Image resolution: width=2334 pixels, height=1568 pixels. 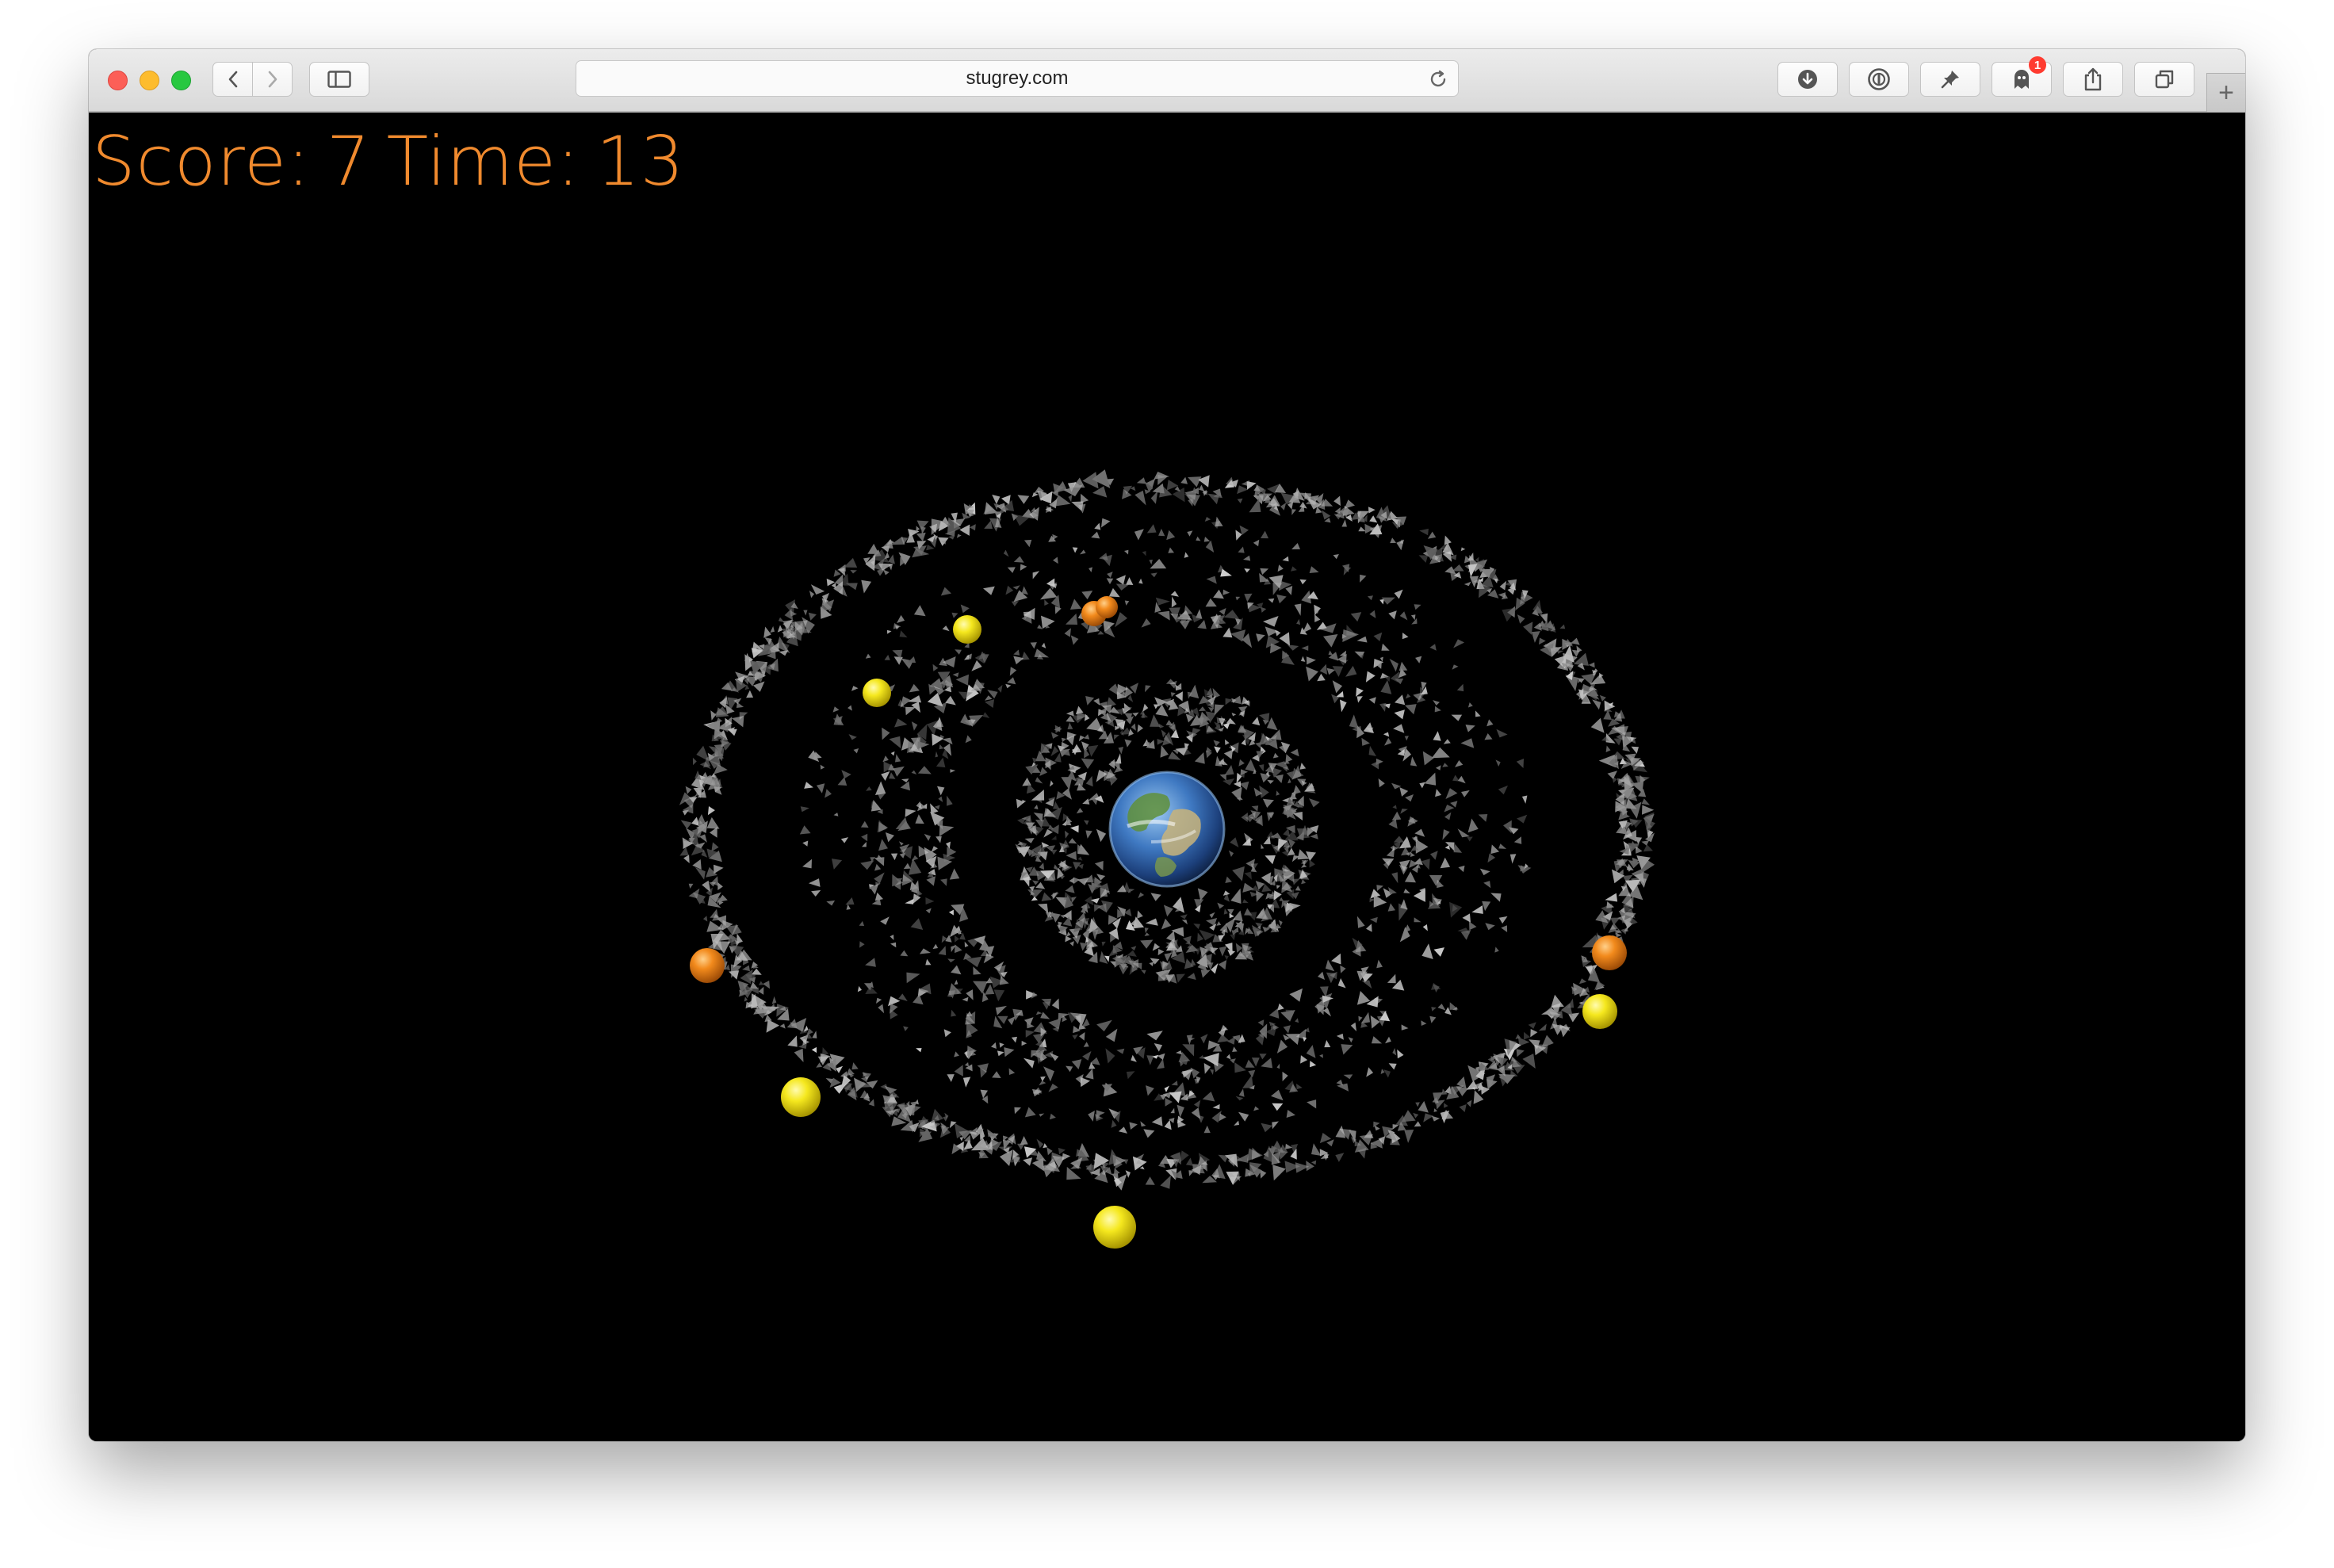 What do you see at coordinates (1808, 79) in the screenshot?
I see `downloads-button` at bounding box center [1808, 79].